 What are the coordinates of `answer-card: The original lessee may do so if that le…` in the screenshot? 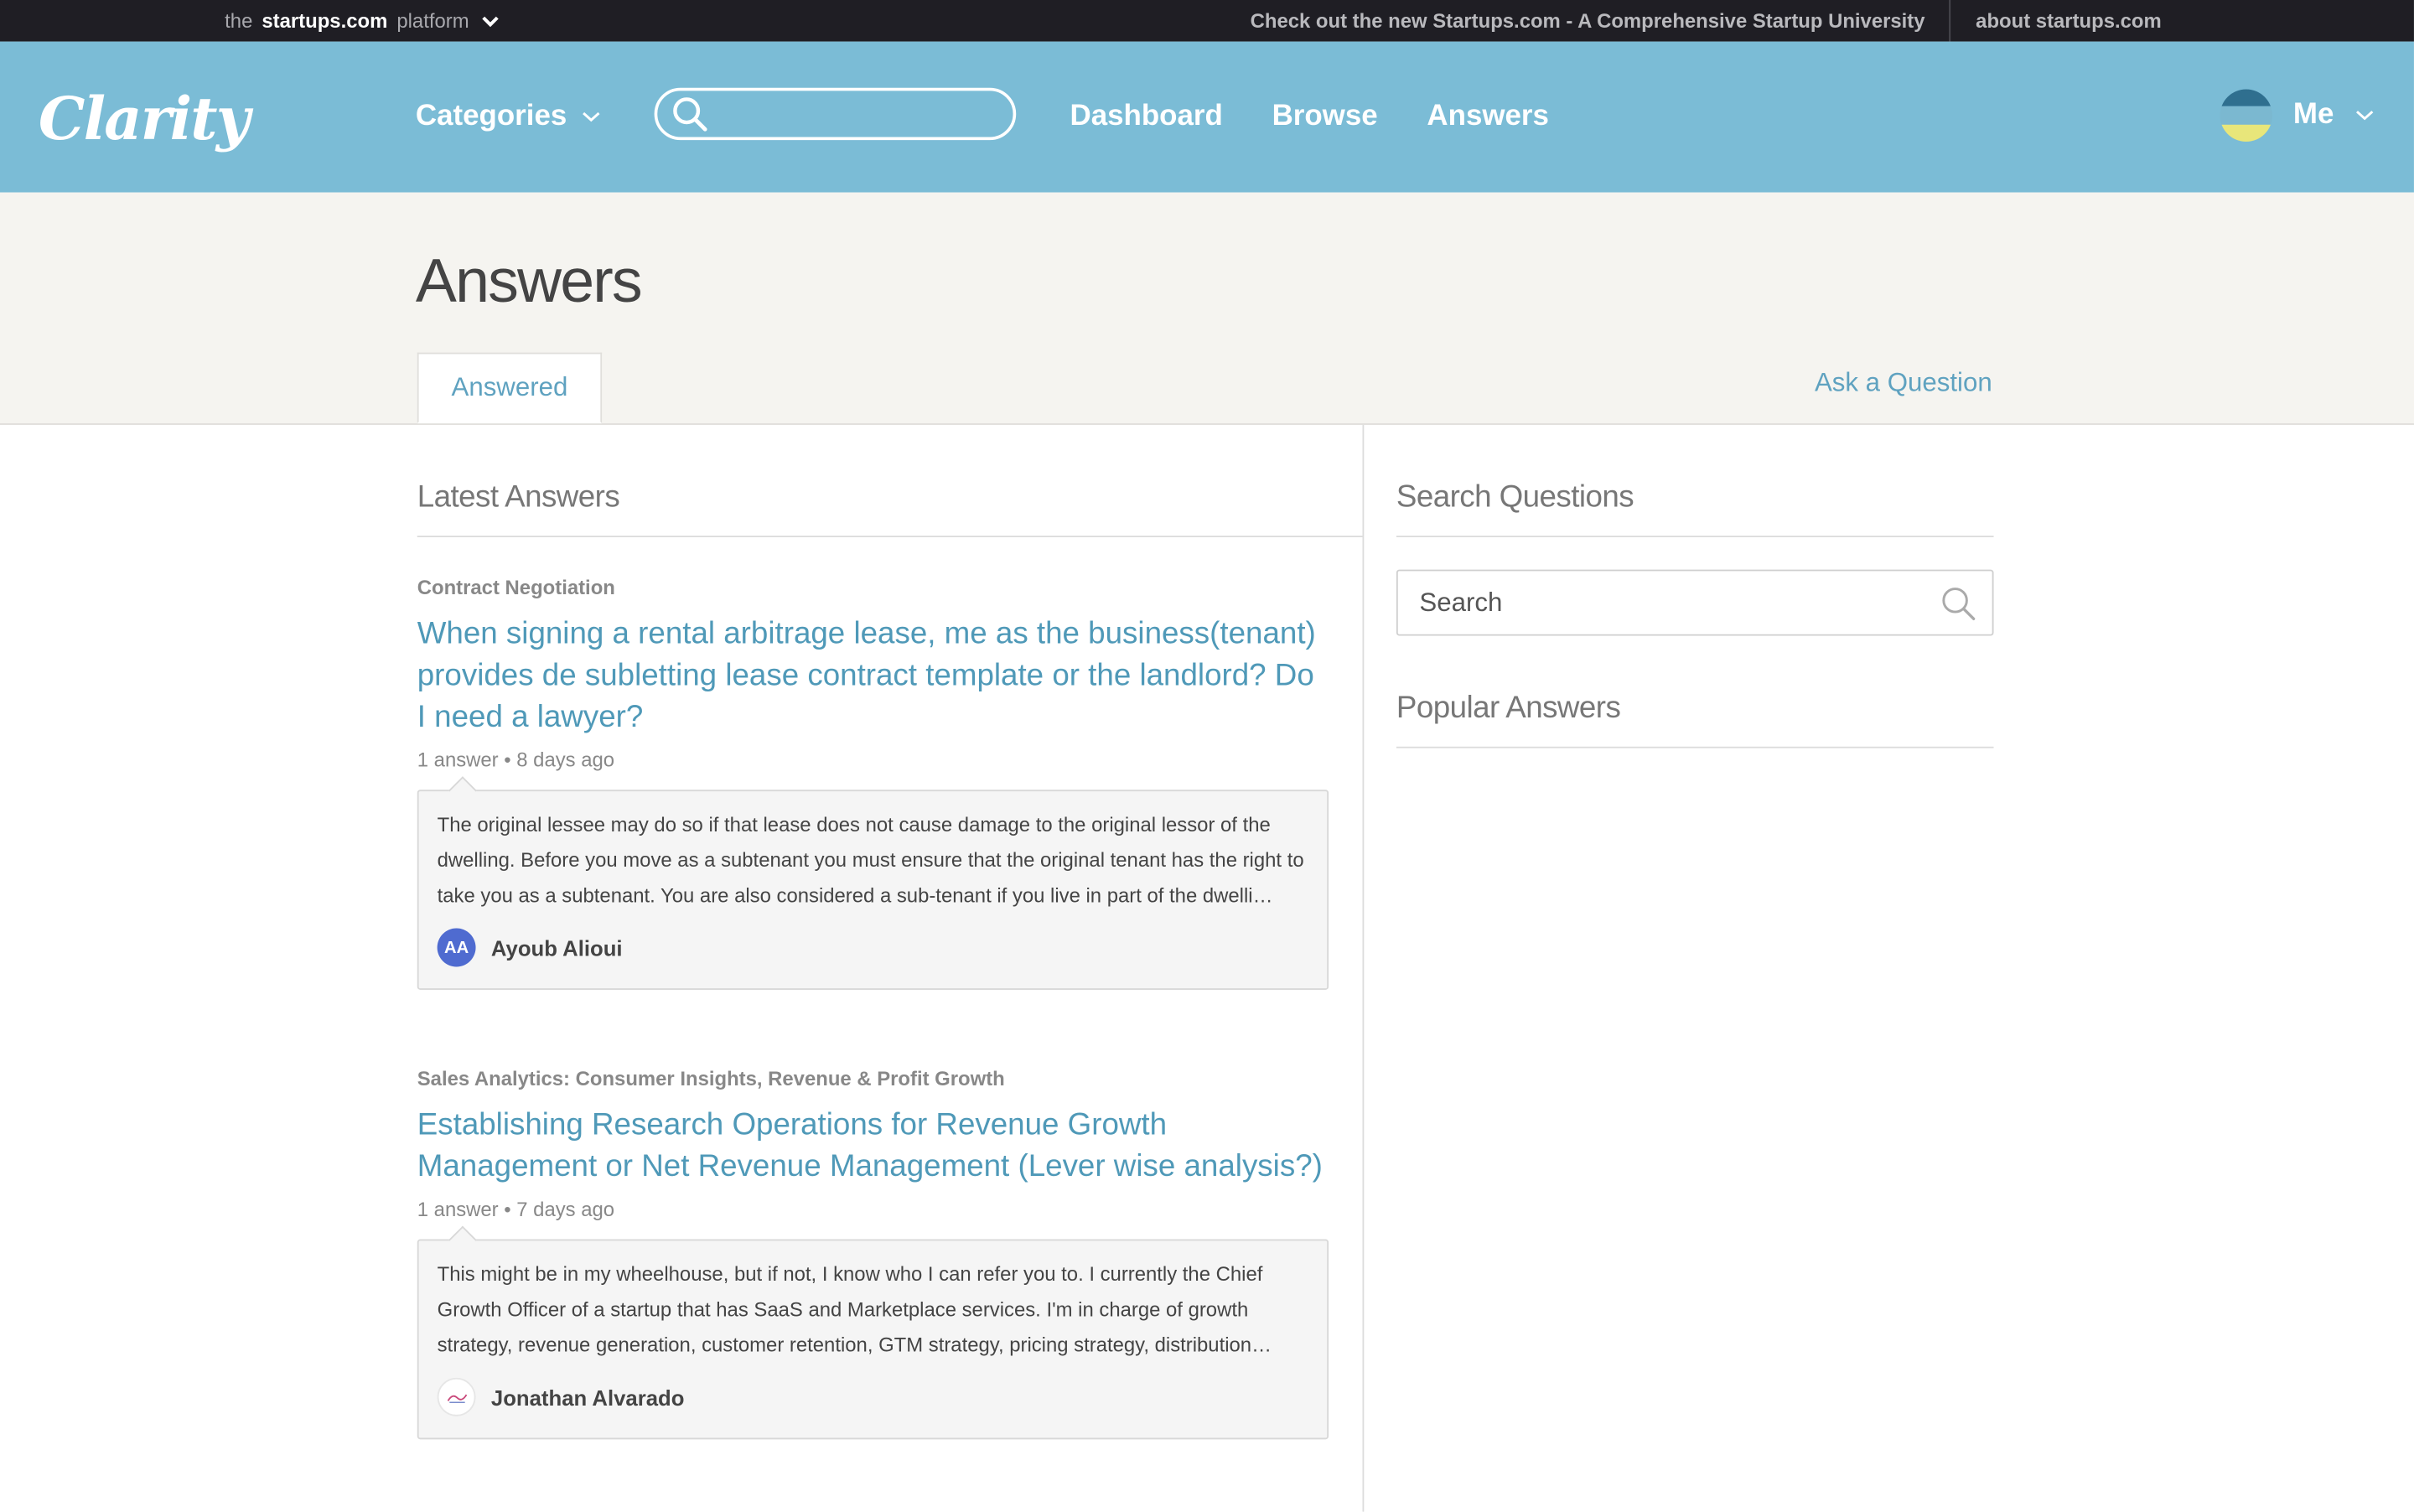 It's located at (873, 883).